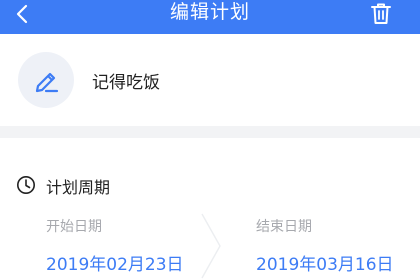  I want to click on trash-icon, so click(381, 13).